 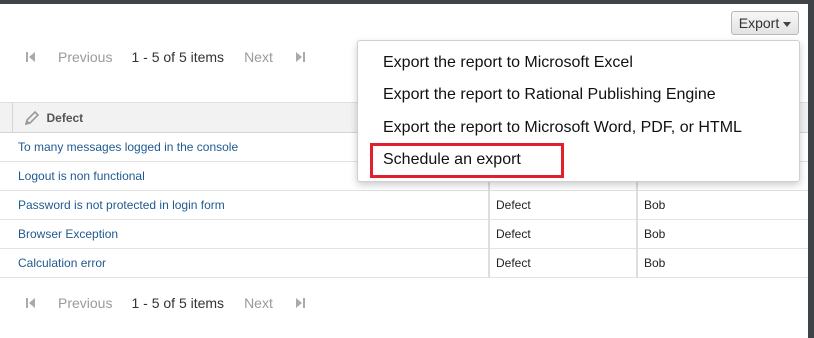 I want to click on header-defect-label: Defect, so click(x=65, y=117).